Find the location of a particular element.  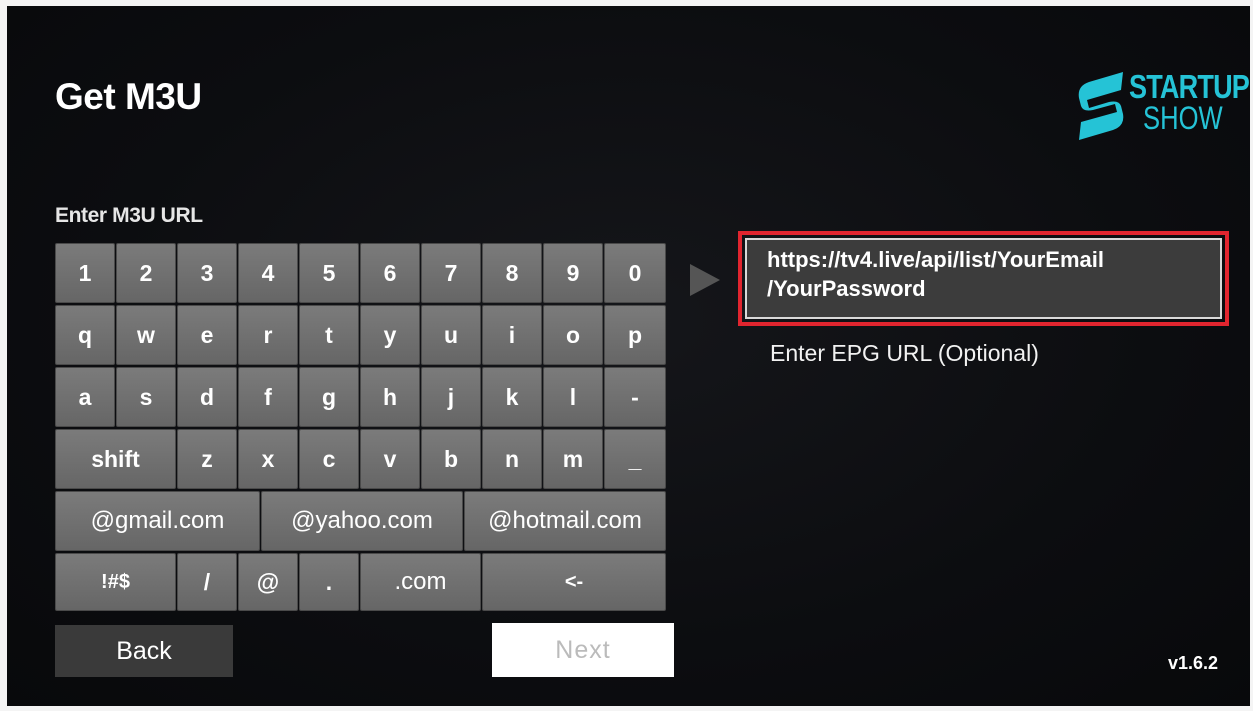

key-b: b is located at coordinates (451, 459).